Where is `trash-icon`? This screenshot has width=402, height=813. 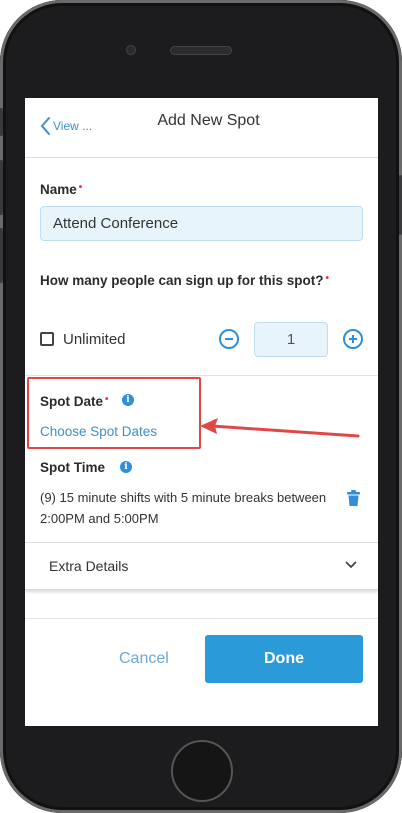 trash-icon is located at coordinates (353, 498).